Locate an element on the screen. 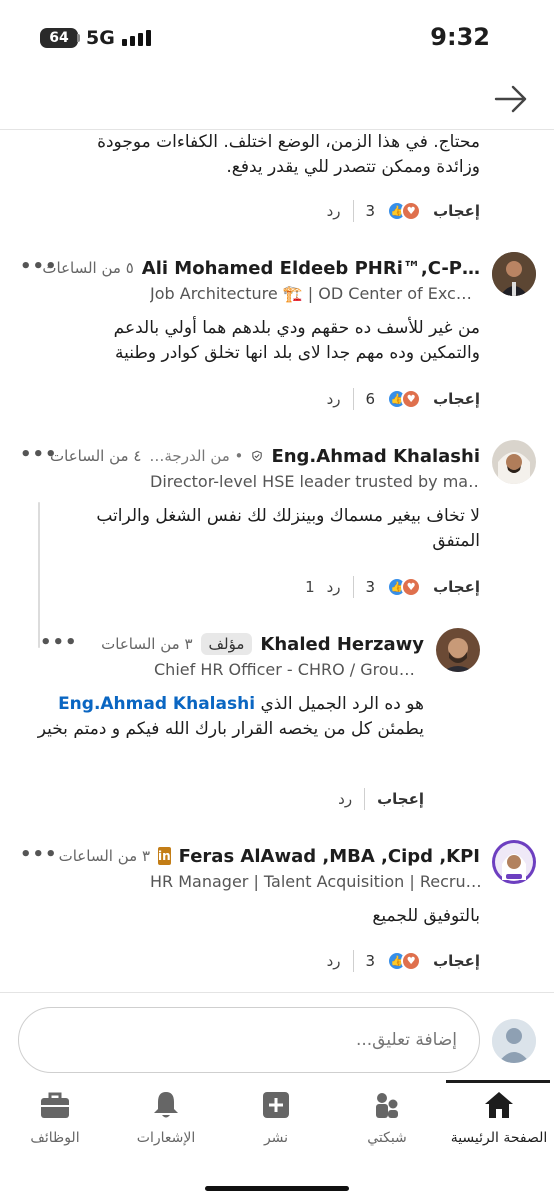 This screenshot has height=1199, width=554. comment-actions: إعجاب رد is located at coordinates (381, 799).